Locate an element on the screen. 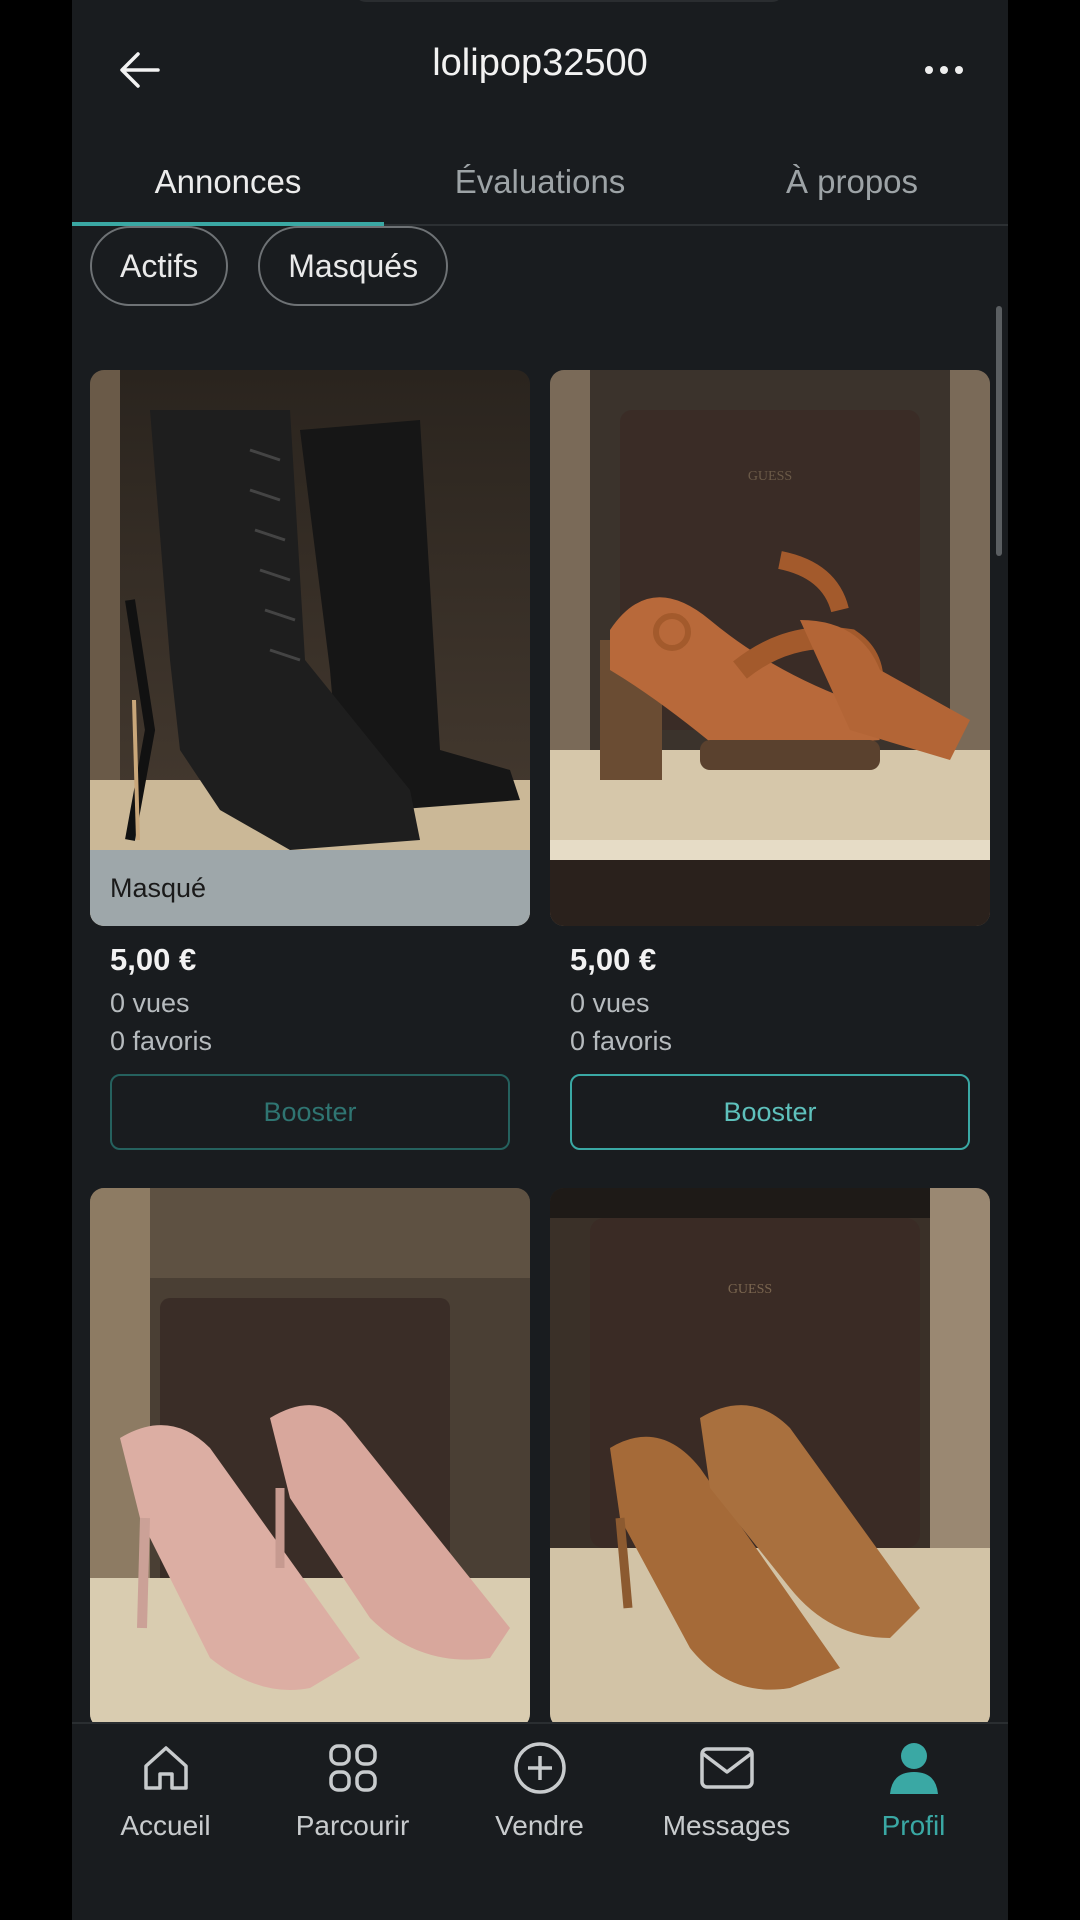  profile-tabs: Annonces Évaluations À propos is located at coordinates (540, 183).